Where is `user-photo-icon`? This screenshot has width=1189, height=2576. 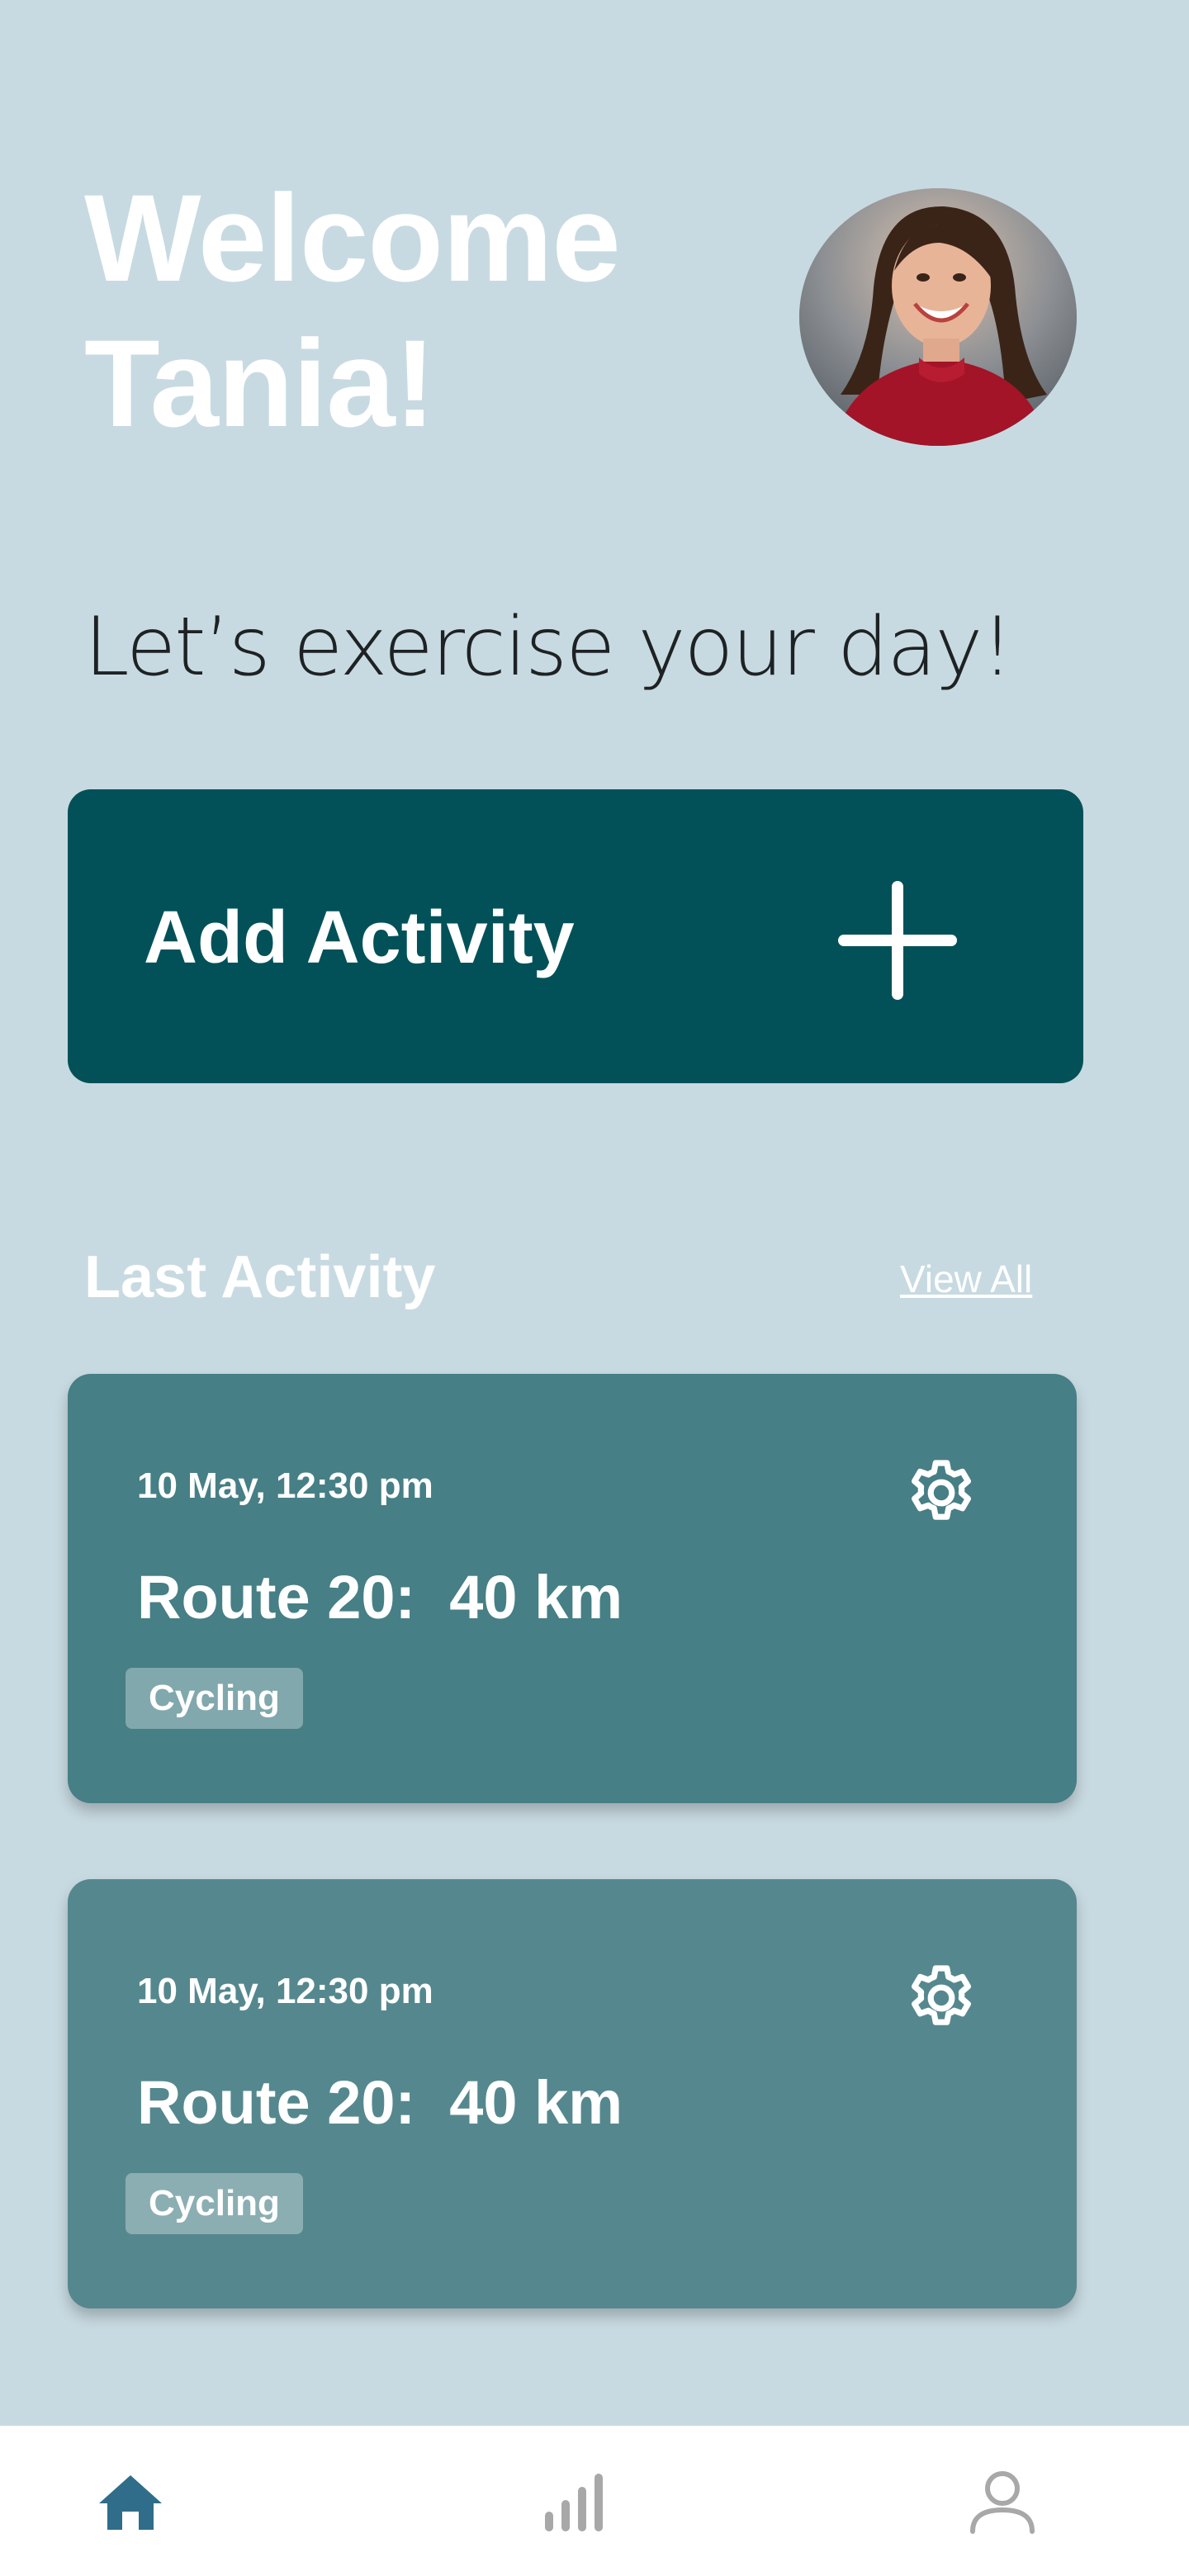
user-photo-icon is located at coordinates (938, 317).